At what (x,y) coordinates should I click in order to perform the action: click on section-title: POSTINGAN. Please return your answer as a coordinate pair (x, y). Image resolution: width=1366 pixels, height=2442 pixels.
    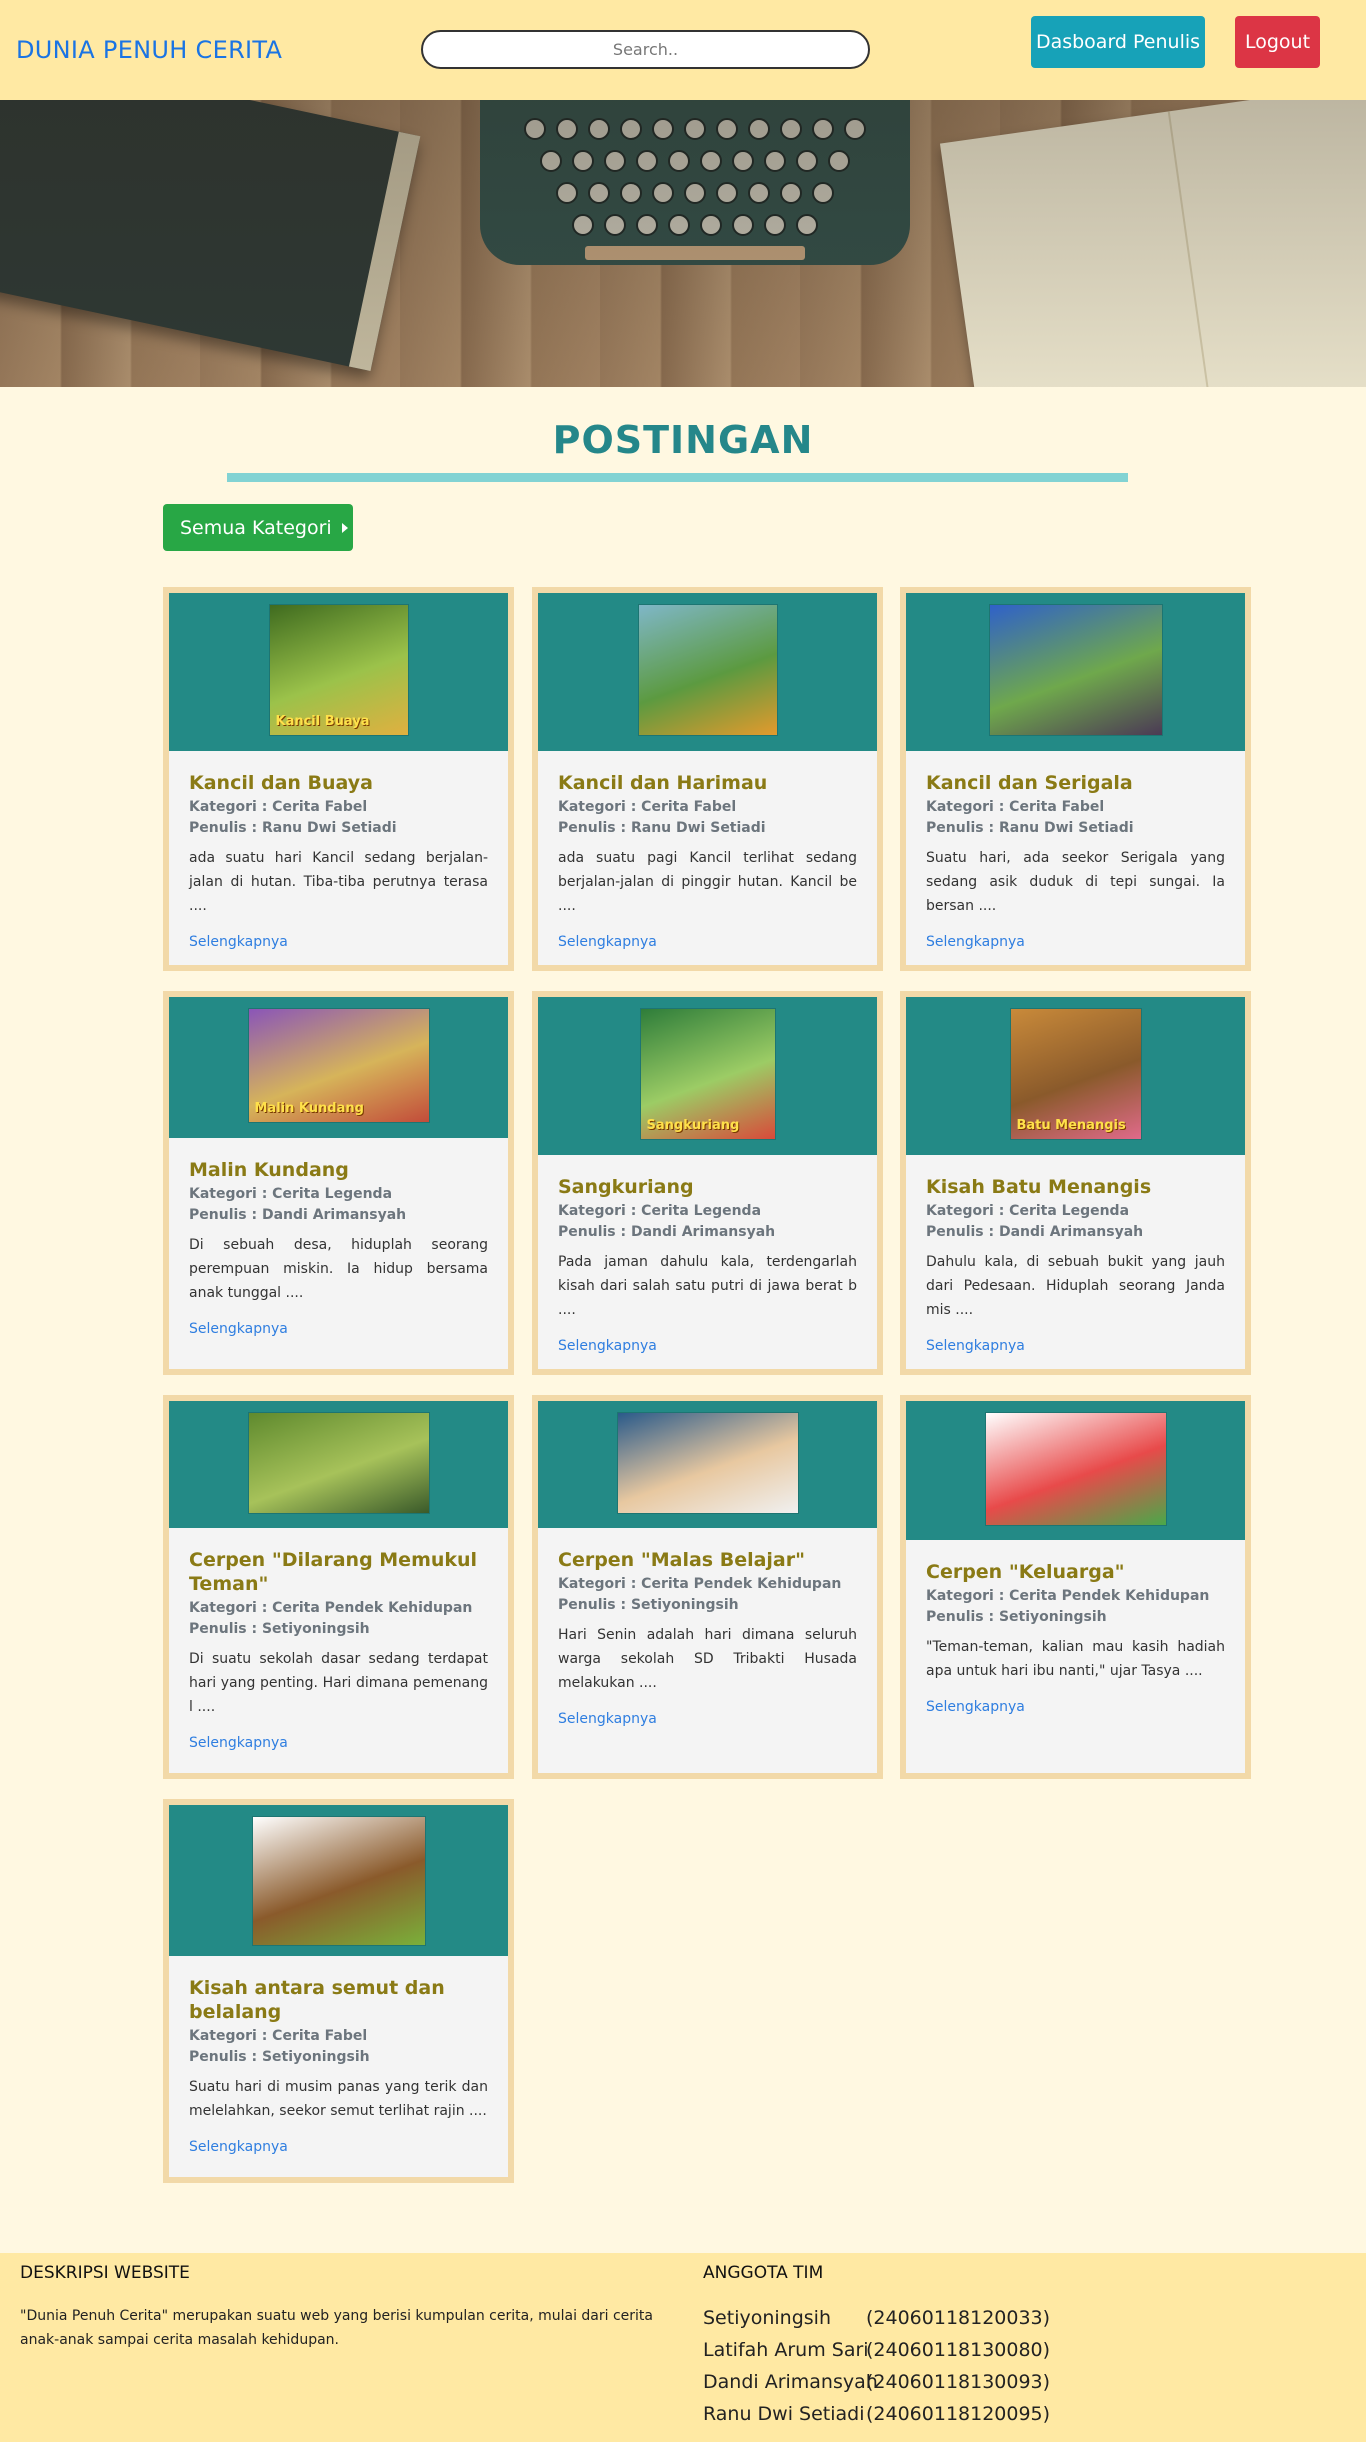
    Looking at the image, I should click on (683, 440).